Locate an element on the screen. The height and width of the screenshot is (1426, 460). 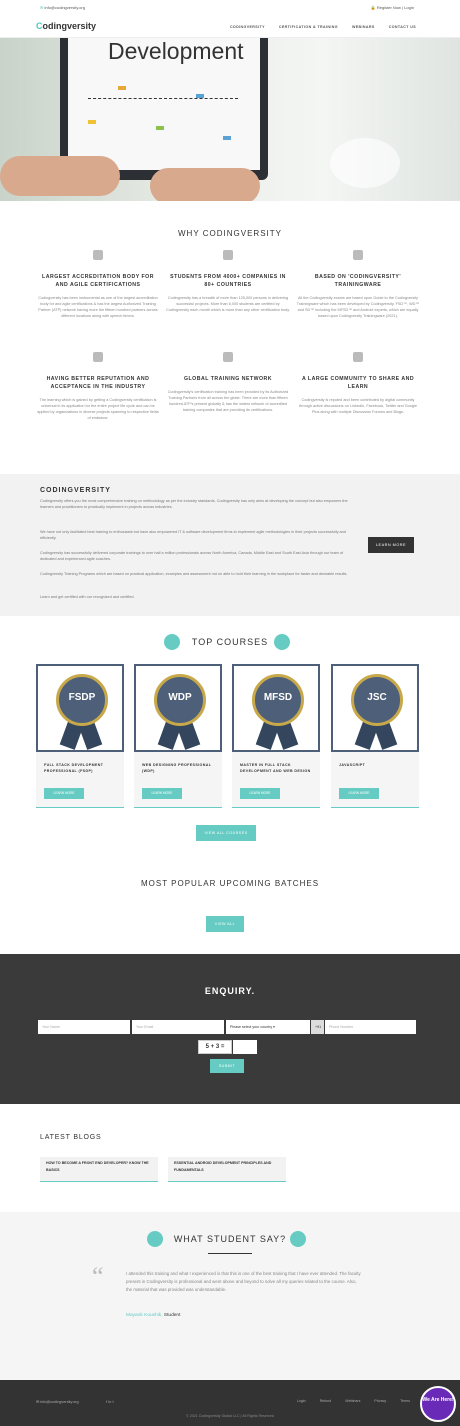
nav-link-contact: CONTACT US is located at coordinates (402, 27).